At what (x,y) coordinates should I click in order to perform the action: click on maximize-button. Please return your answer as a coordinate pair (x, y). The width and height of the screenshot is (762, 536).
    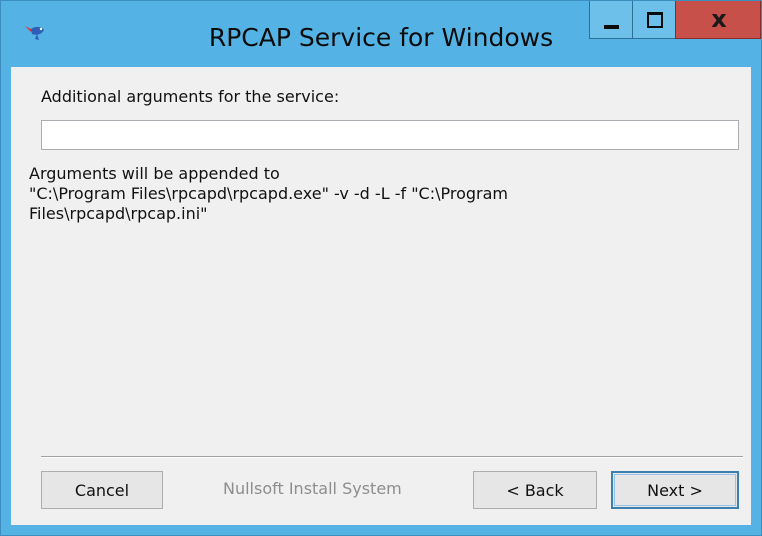
    Looking at the image, I should click on (654, 20).